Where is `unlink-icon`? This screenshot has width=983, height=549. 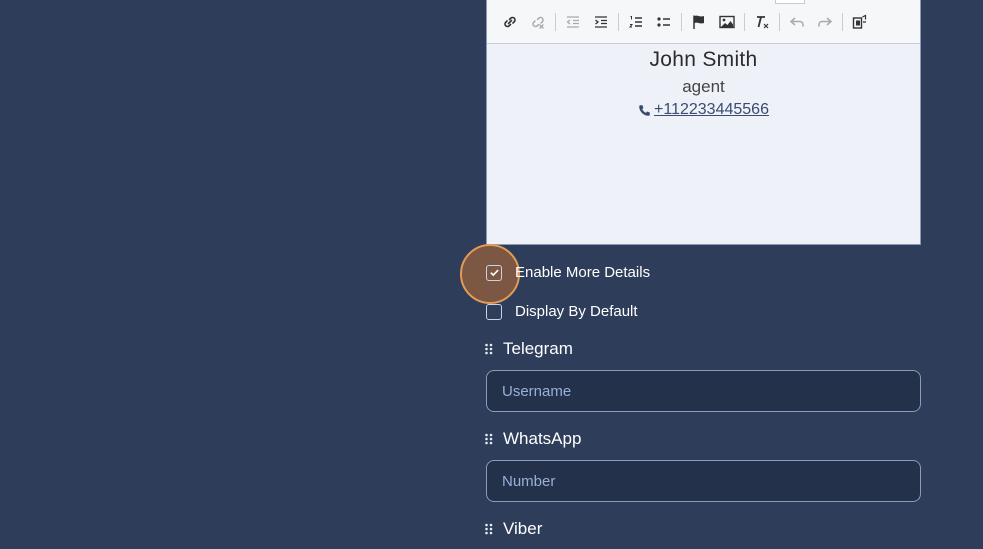 unlink-icon is located at coordinates (538, 22).